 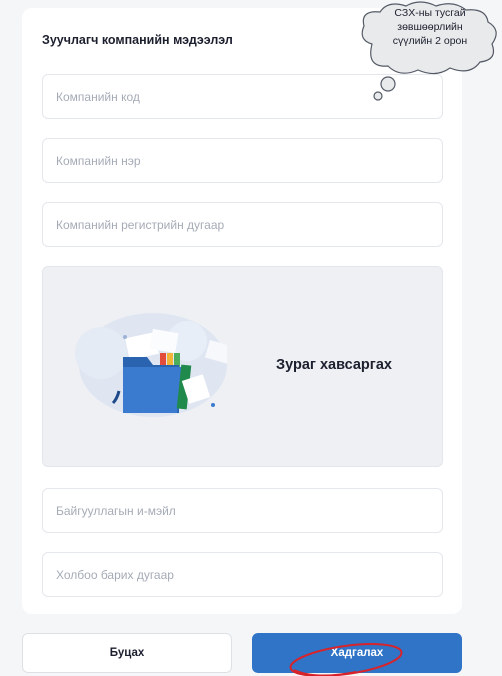 What do you see at coordinates (242, 224) in the screenshot?
I see `company-registration-field: Компанийн регистрийн дугаар` at bounding box center [242, 224].